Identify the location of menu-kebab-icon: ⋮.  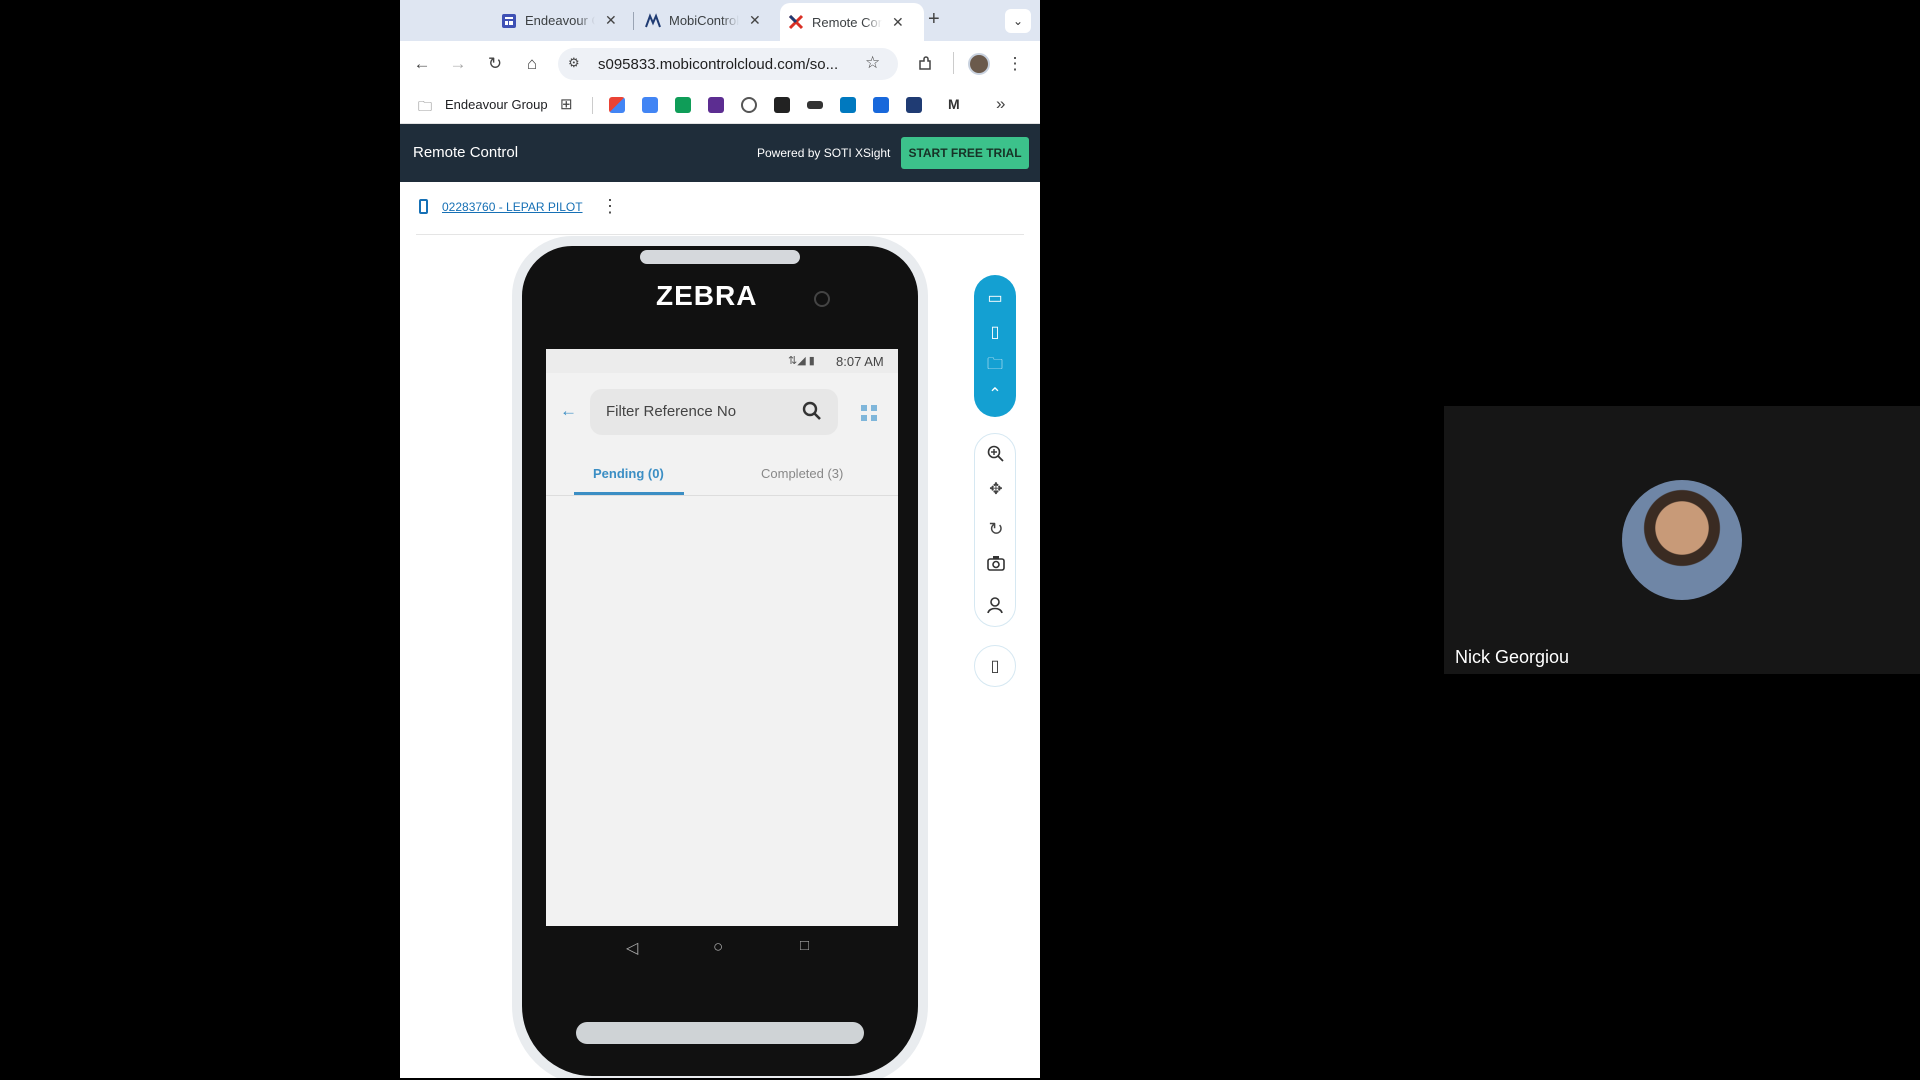
(1015, 64).